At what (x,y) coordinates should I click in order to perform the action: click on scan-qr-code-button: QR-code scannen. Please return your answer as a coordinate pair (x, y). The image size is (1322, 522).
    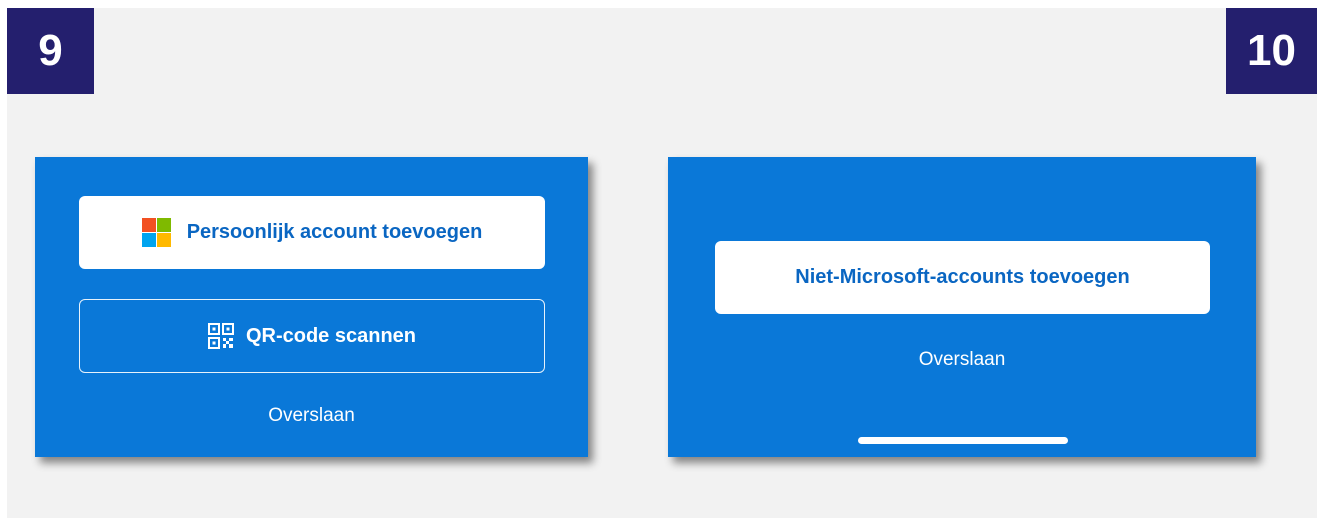
    Looking at the image, I should click on (312, 336).